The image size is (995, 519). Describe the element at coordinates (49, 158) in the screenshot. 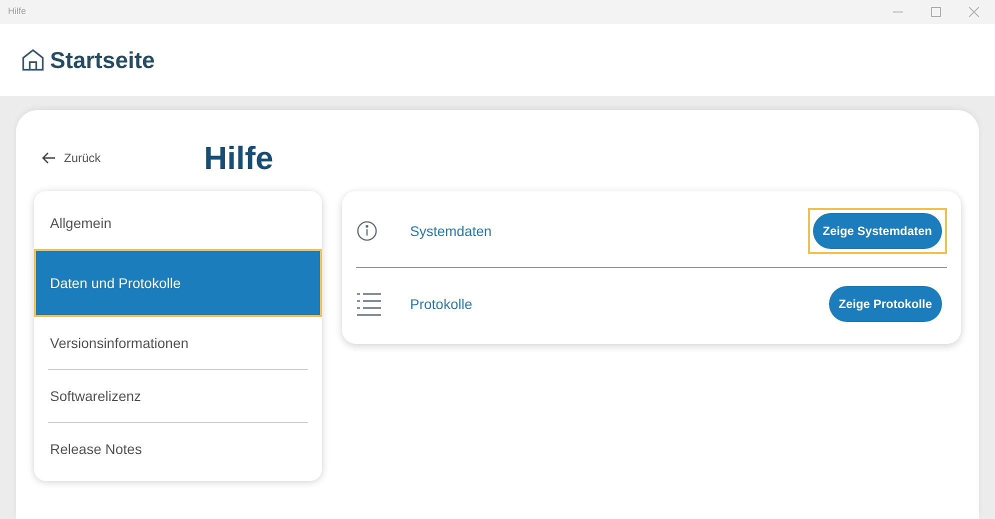

I see `back-arrow-icon` at that location.